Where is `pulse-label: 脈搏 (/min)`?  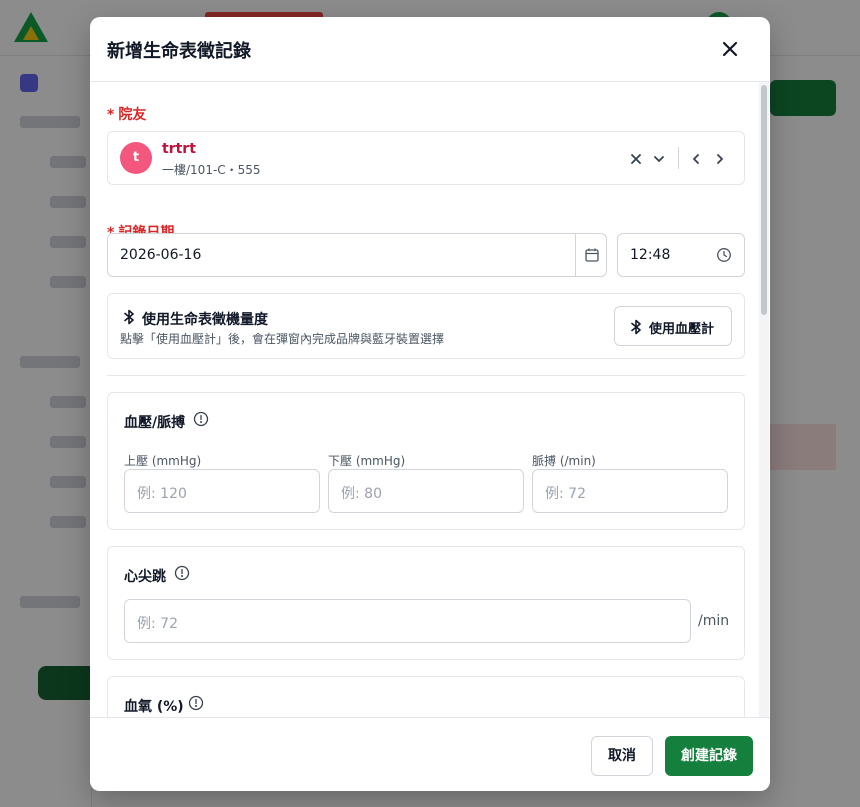 pulse-label: 脈搏 (/min) is located at coordinates (564, 461).